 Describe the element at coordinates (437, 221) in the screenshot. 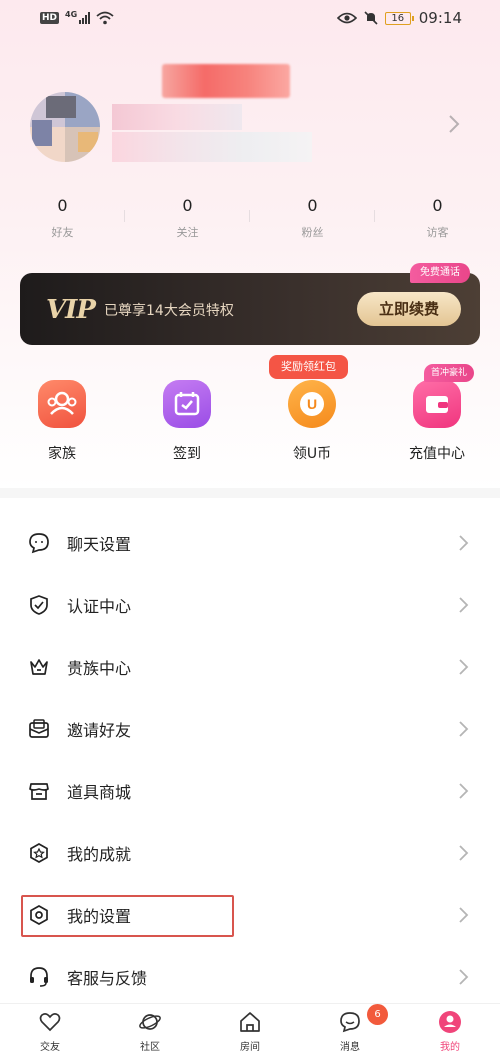

I see `stat-visitors: 0 访客` at that location.